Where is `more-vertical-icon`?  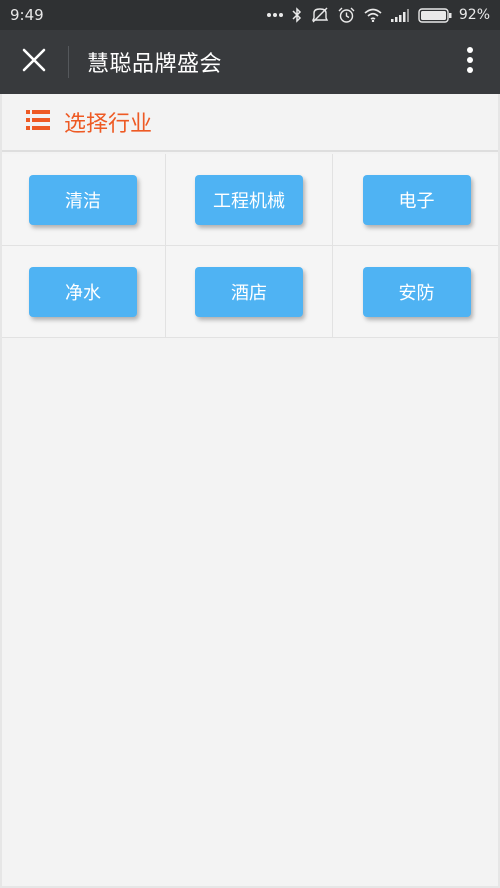 more-vertical-icon is located at coordinates (470, 62).